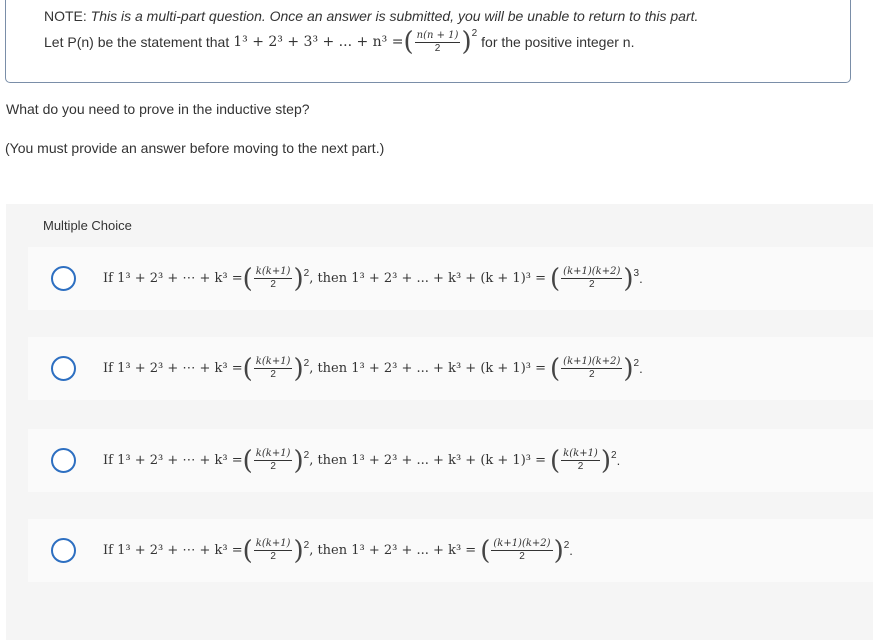  Describe the element at coordinates (437, 36) in the screenshot. I see `fraction-numerator: n(n + 1)` at that location.